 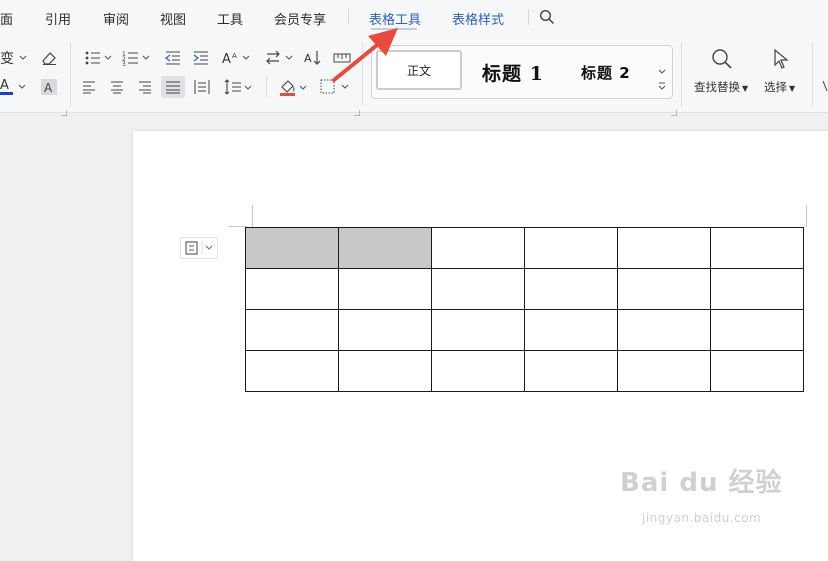 I want to click on tab-table-style: 表格样式, so click(x=478, y=18).